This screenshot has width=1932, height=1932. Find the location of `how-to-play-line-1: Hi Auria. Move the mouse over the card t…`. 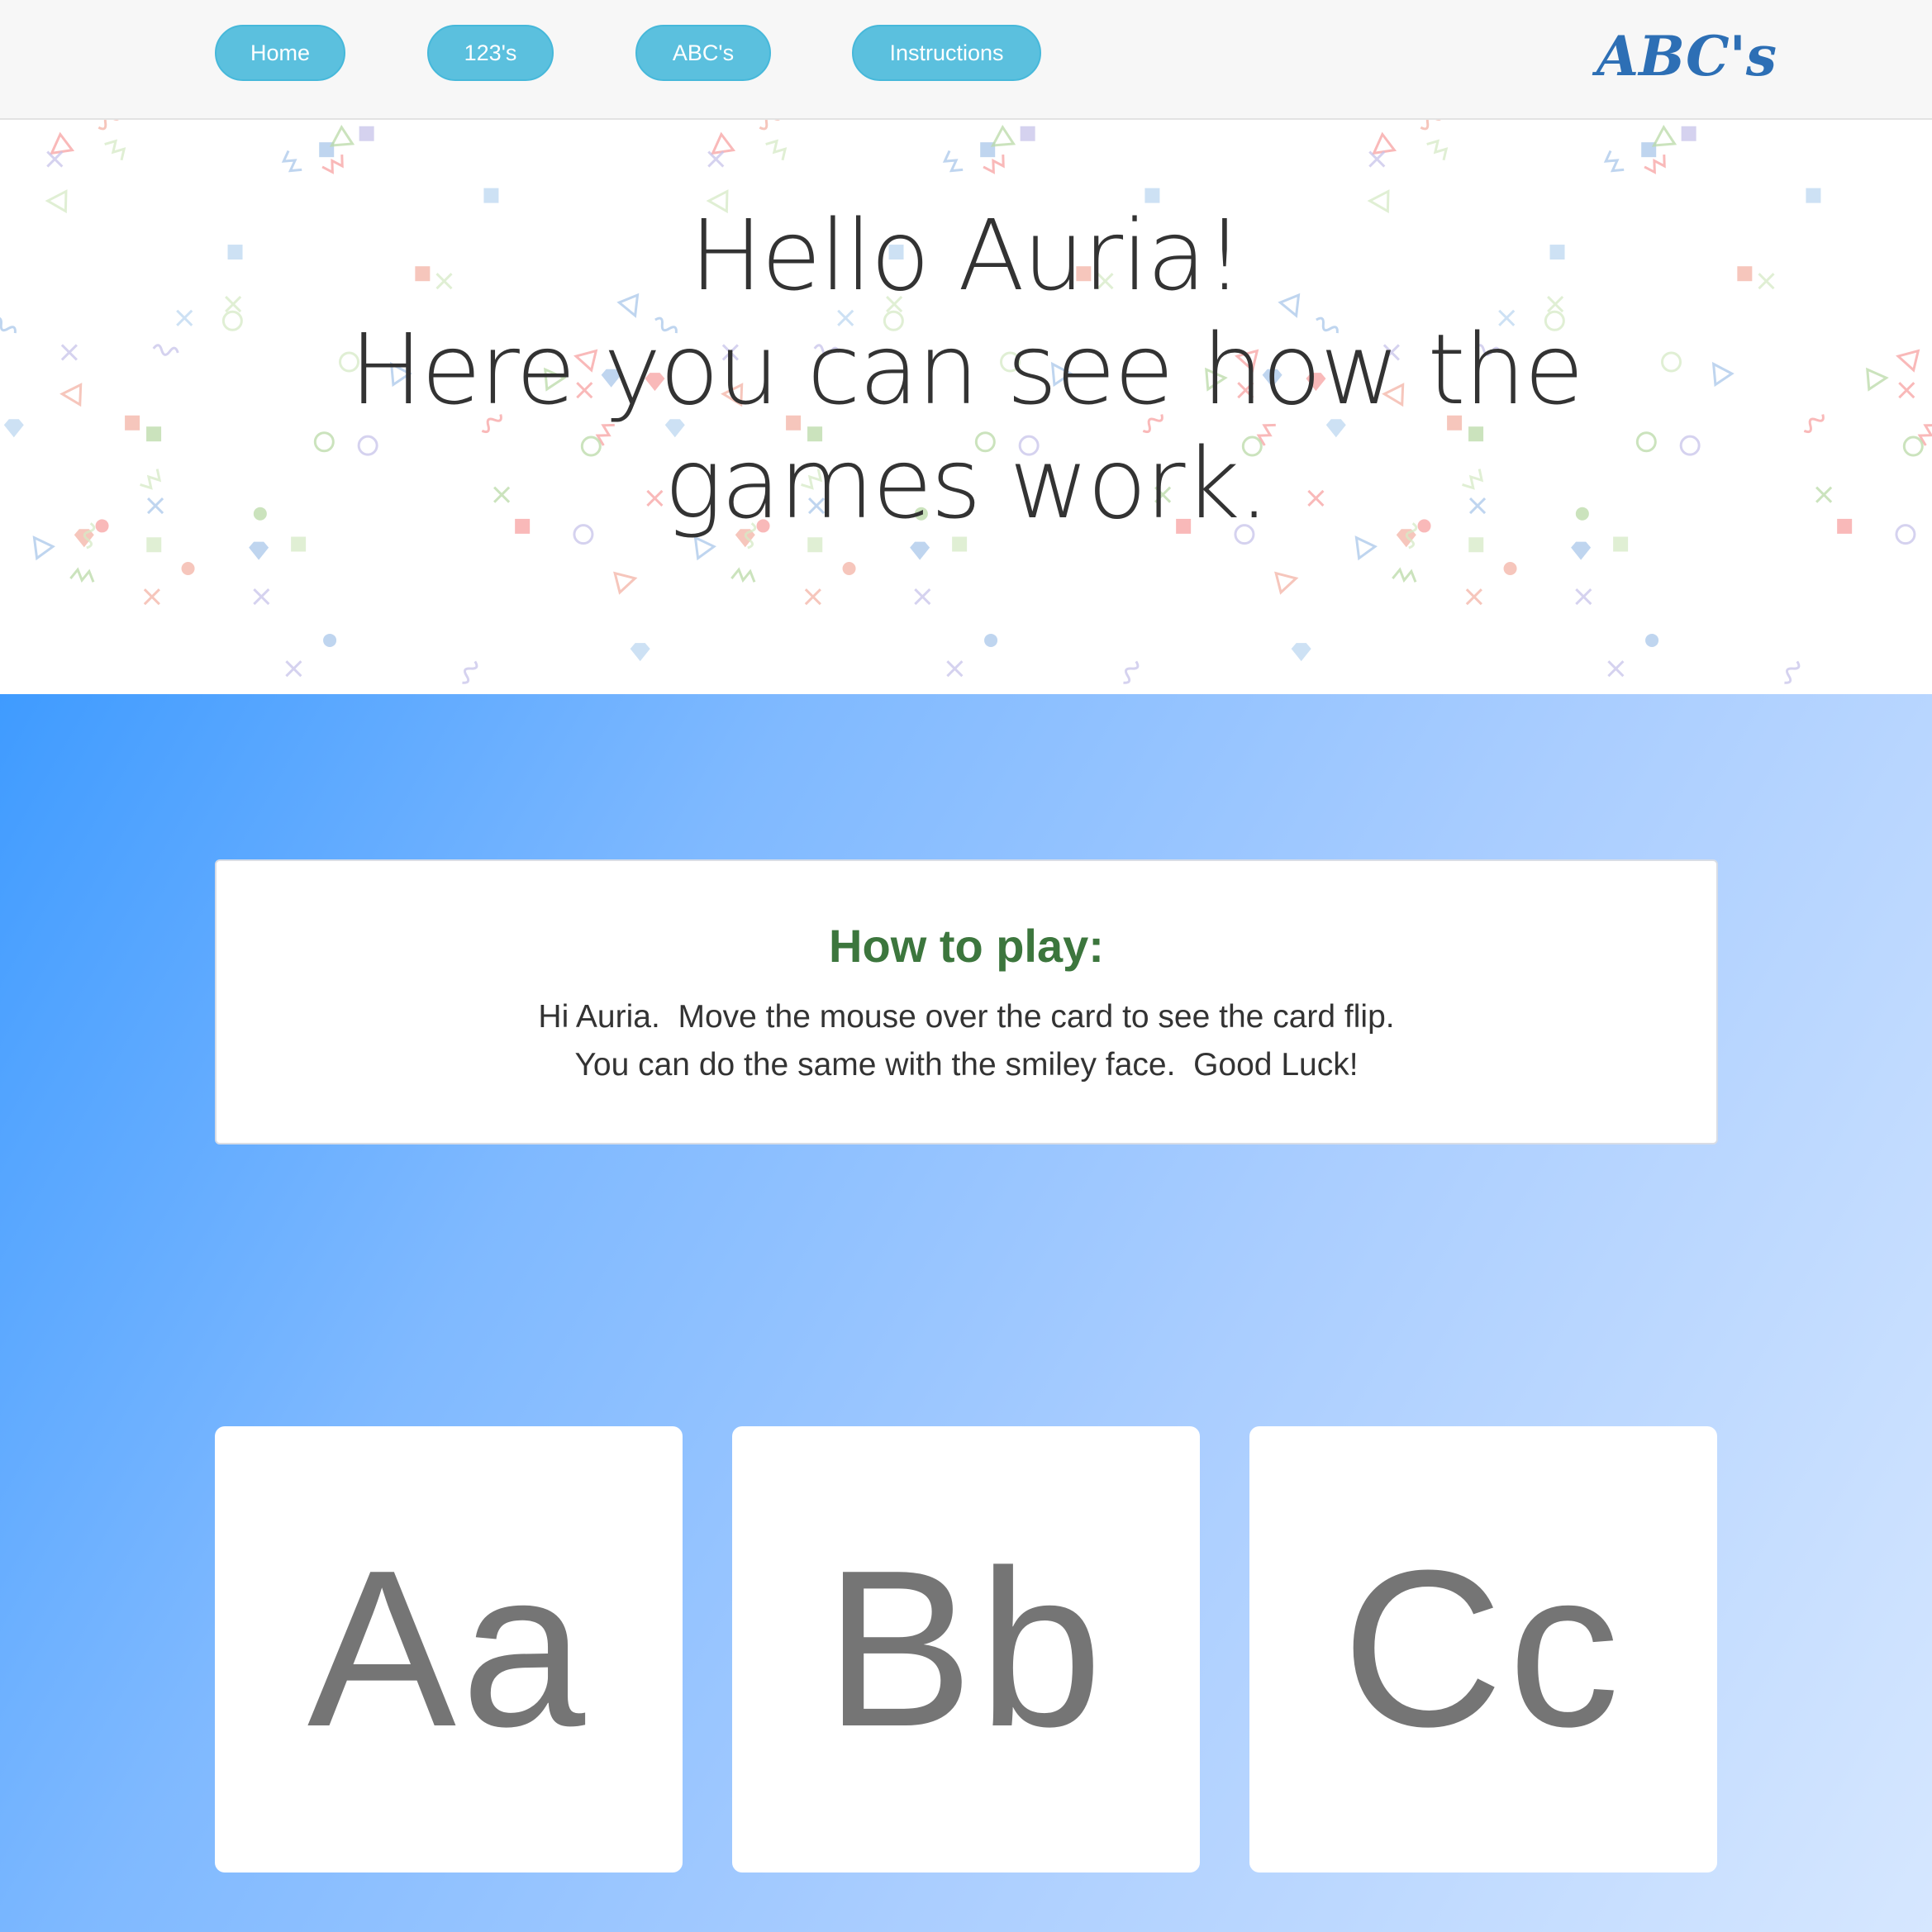

how-to-play-line-1: Hi Auria. Move the mouse over the card t… is located at coordinates (967, 1017).